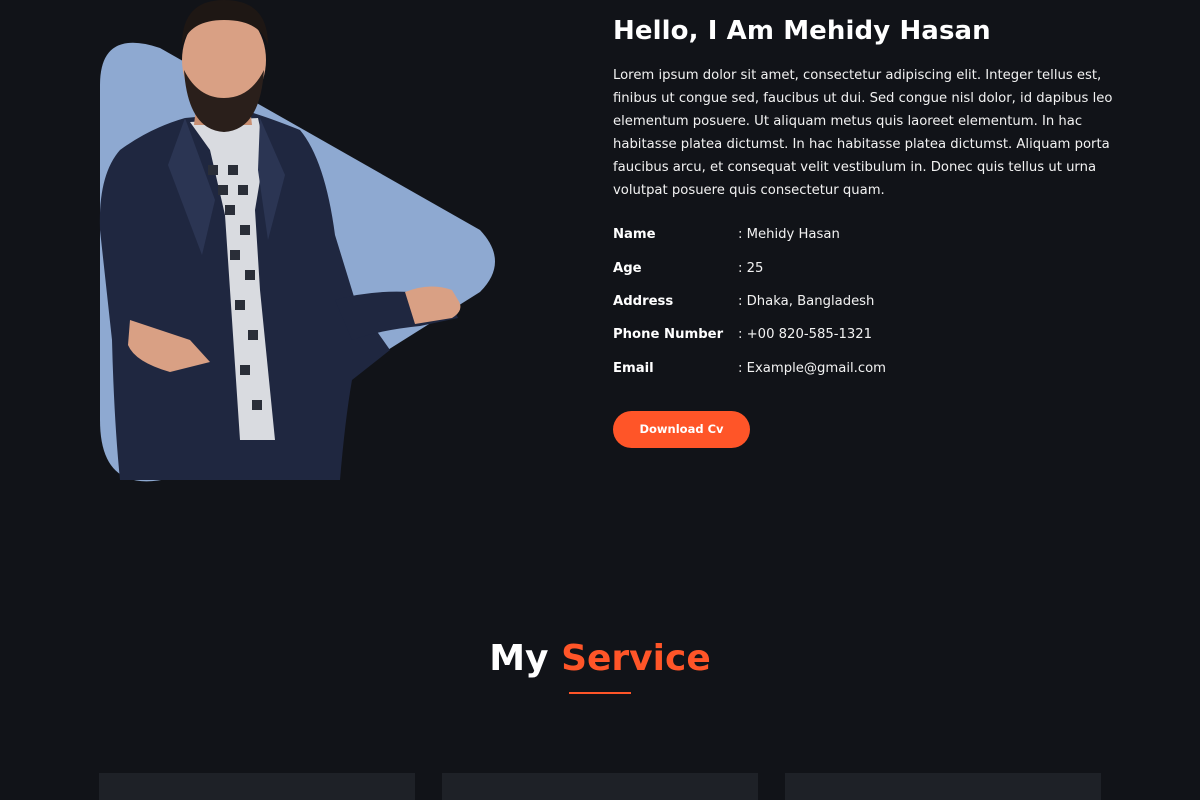 The image size is (1200, 800). I want to click on info-row-email: Email : Example@gmail.com, so click(863, 368).